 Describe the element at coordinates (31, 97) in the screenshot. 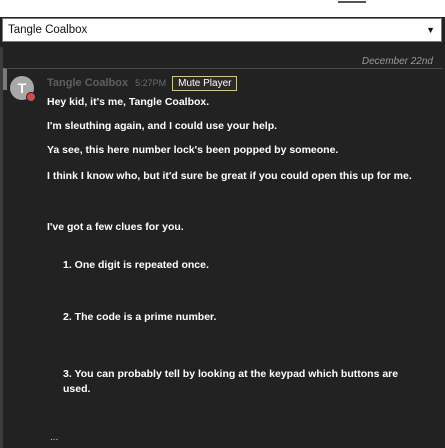

I see `status-dot-icon` at that location.